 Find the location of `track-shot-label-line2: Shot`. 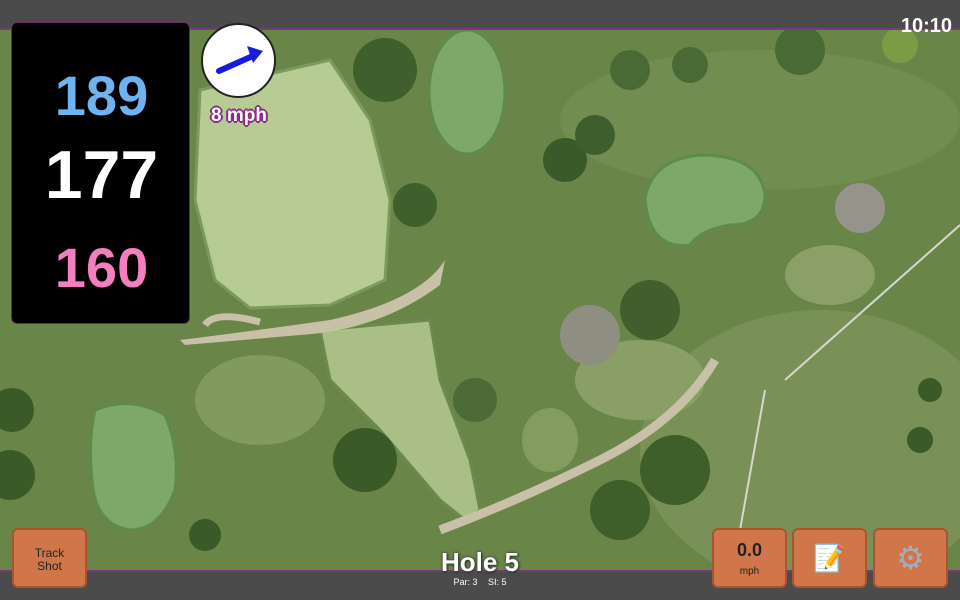

track-shot-label-line2: Shot is located at coordinates (49, 566).